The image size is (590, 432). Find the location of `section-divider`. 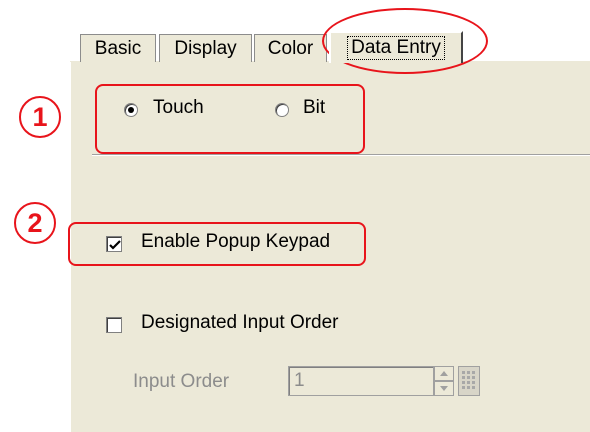

section-divider is located at coordinates (341, 155).